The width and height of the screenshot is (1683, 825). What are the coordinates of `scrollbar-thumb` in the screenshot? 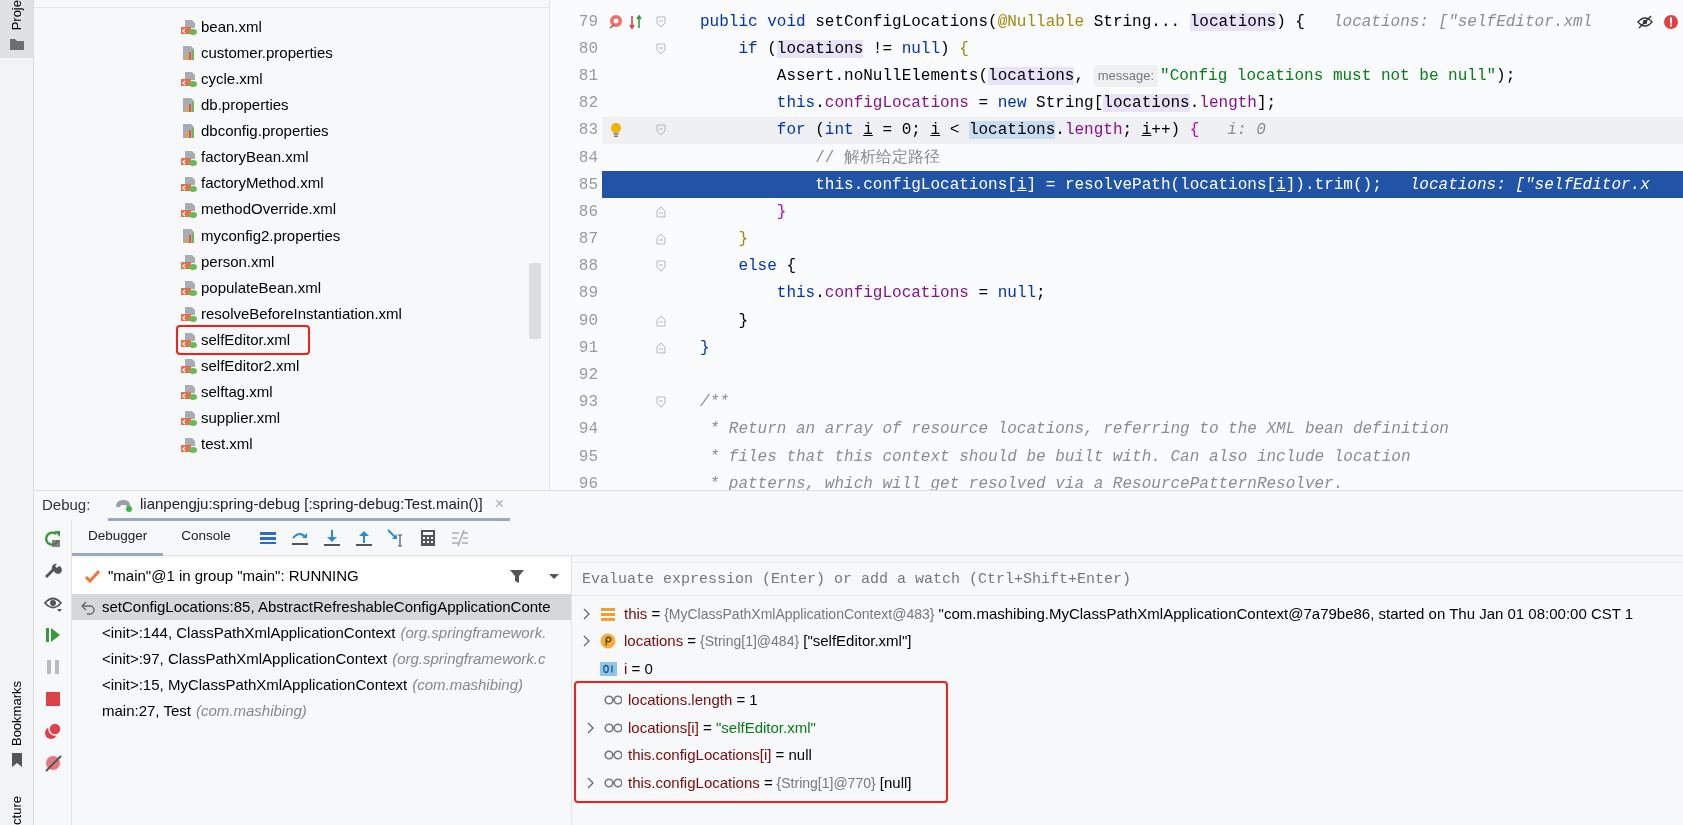 It's located at (535, 301).